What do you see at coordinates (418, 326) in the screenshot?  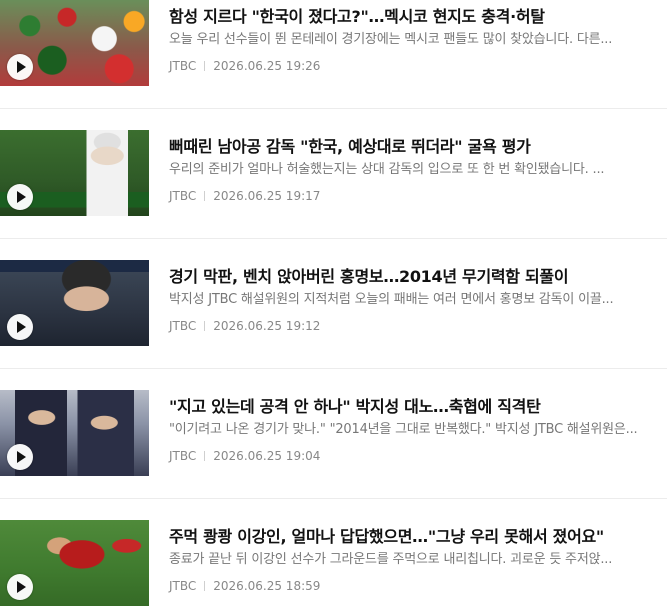 I see `news-meta: JTBC 2026.06.25 19:12` at bounding box center [418, 326].